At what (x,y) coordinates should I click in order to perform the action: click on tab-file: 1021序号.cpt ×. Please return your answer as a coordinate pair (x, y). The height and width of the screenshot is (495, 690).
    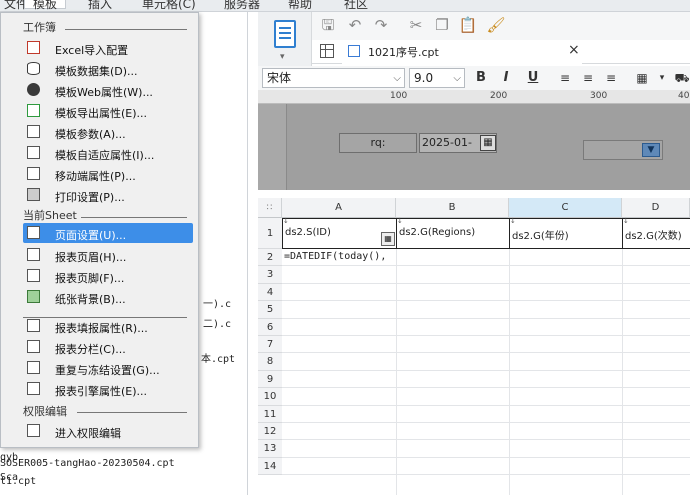
    Looking at the image, I should click on (462, 52).